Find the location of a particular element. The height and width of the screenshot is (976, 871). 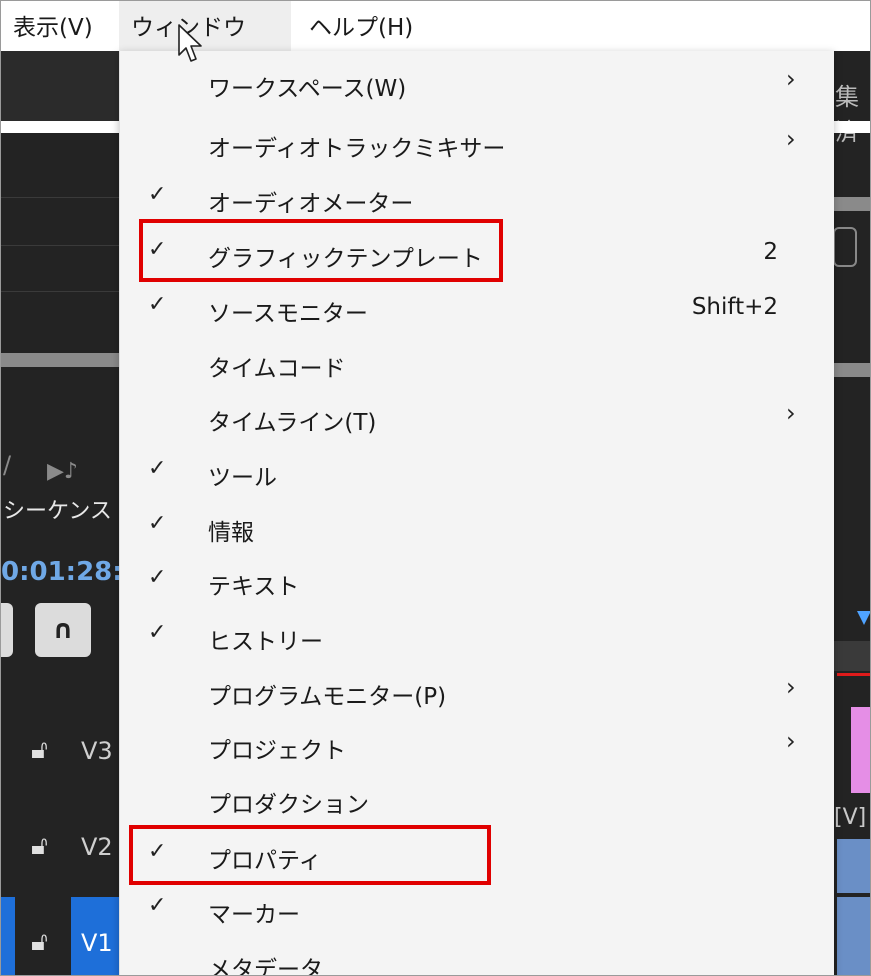

menu-item: プロダクション is located at coordinates (477, 800).